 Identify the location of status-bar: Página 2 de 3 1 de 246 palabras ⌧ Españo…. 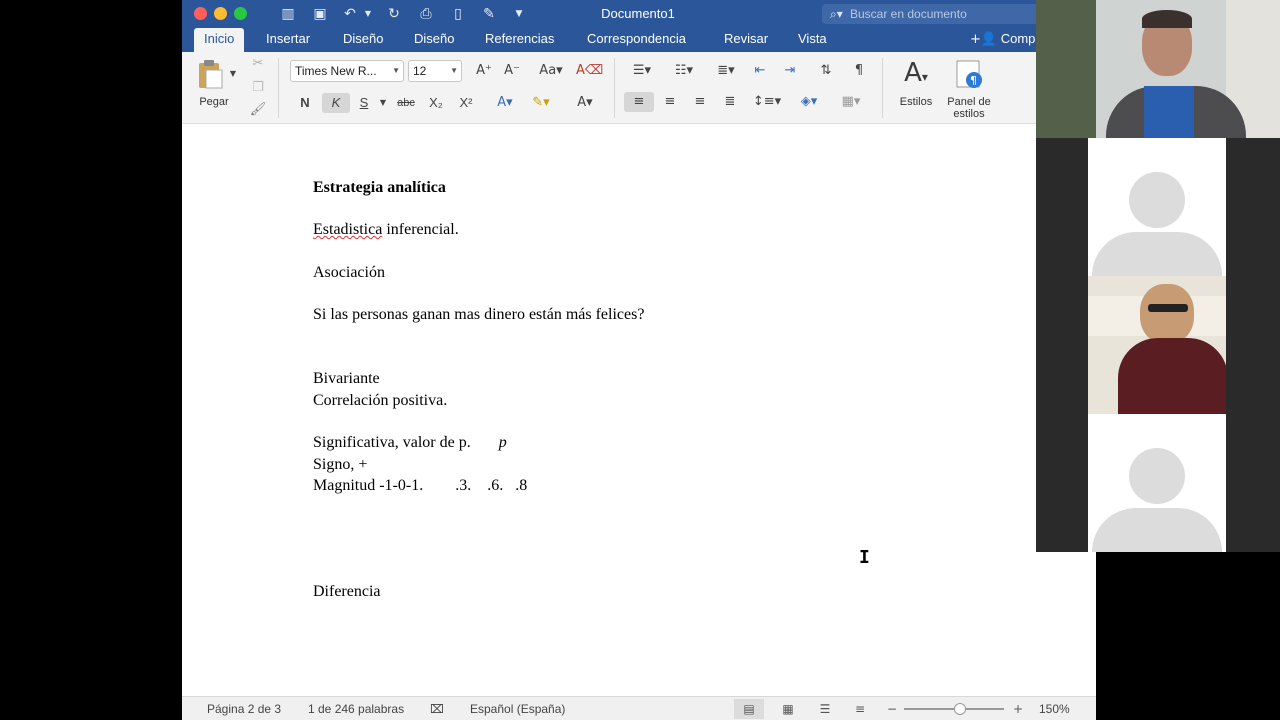
(639, 708).